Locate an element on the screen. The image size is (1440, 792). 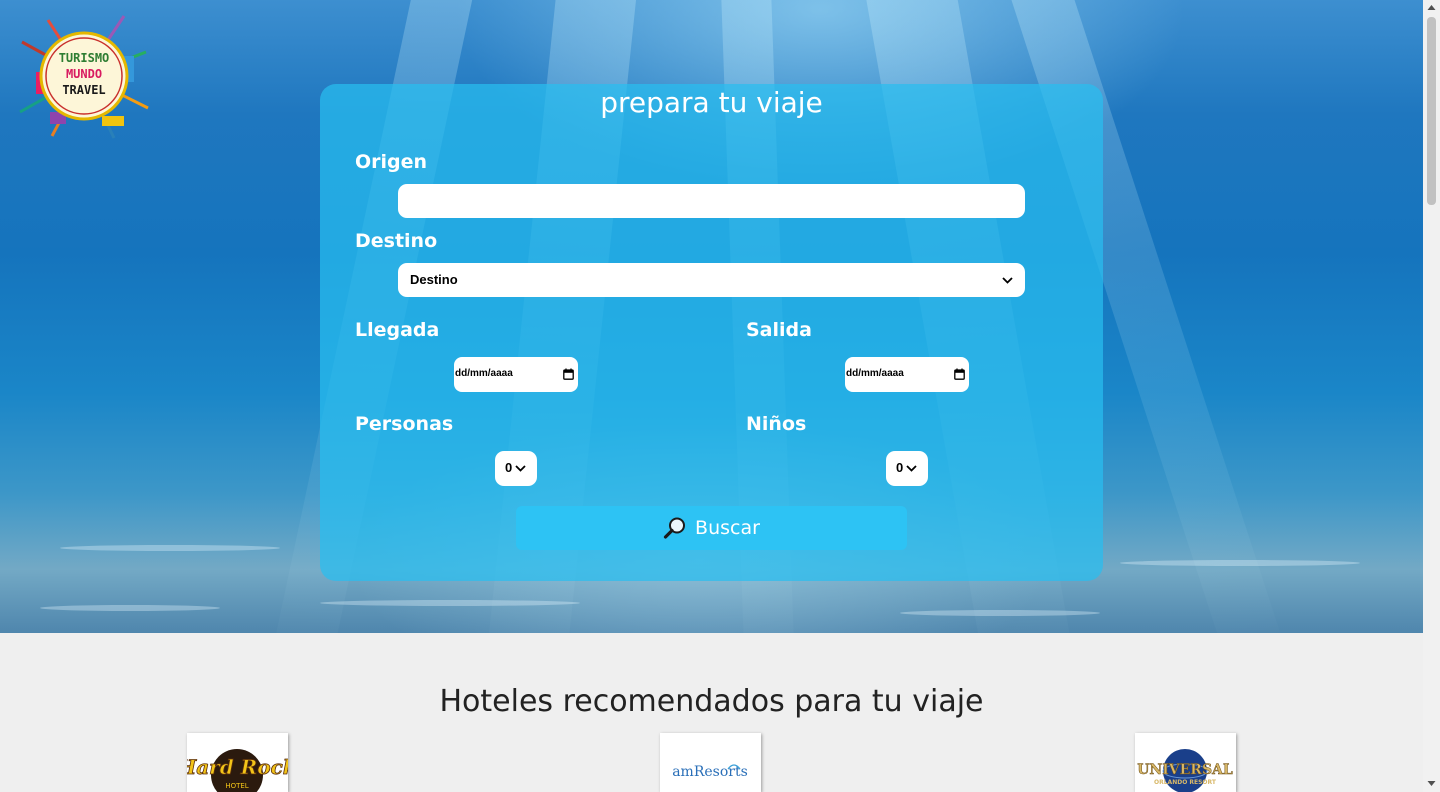
search-button: Buscar is located at coordinates (711, 528).